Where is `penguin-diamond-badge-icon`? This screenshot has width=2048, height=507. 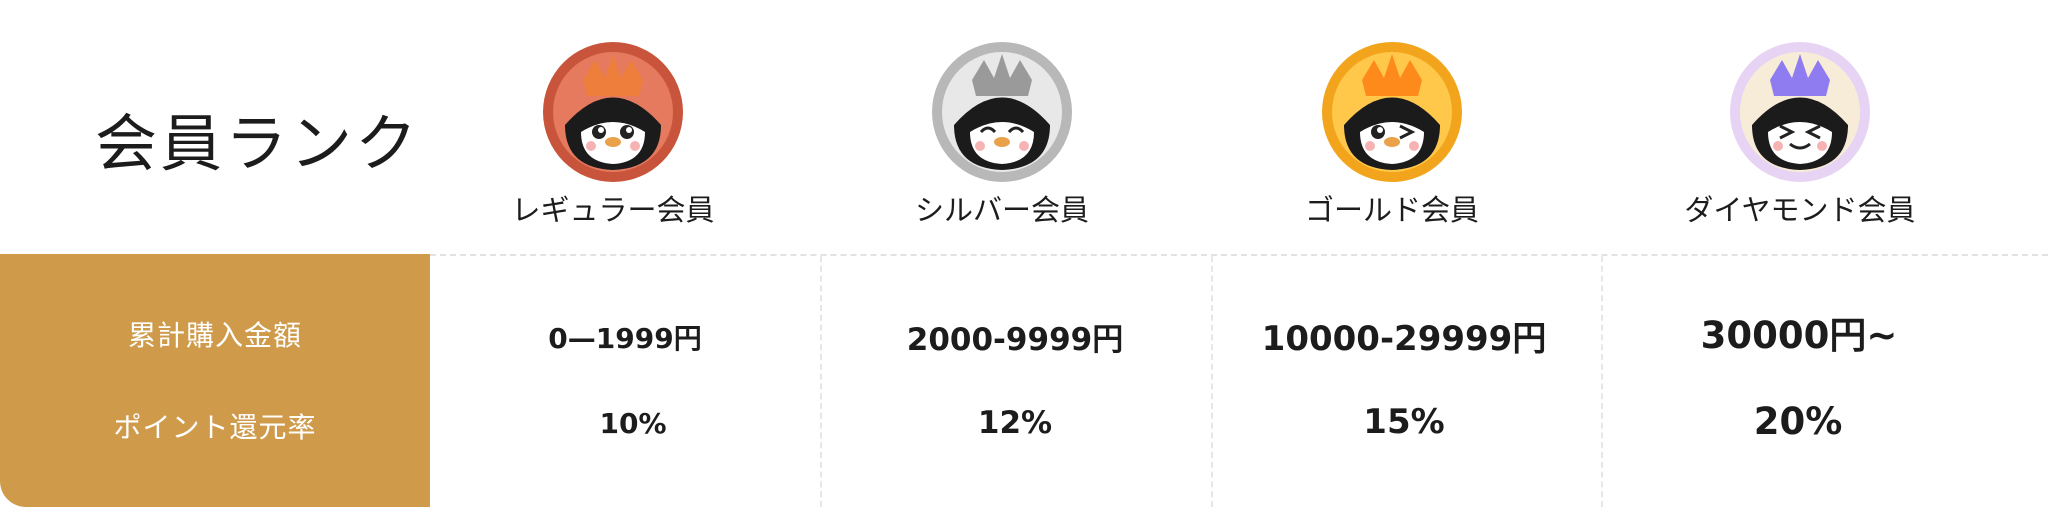
penguin-diamond-badge-icon is located at coordinates (1800, 112).